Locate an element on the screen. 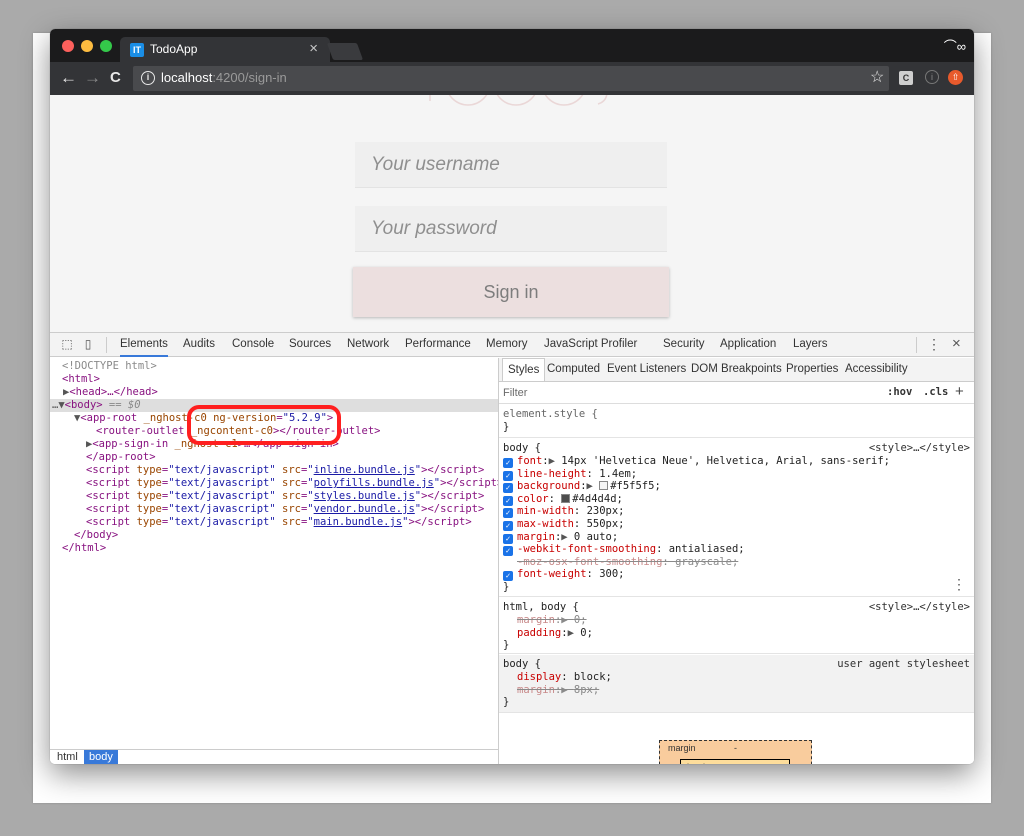  rule-more-icon: ⋮ is located at coordinates (959, 585).